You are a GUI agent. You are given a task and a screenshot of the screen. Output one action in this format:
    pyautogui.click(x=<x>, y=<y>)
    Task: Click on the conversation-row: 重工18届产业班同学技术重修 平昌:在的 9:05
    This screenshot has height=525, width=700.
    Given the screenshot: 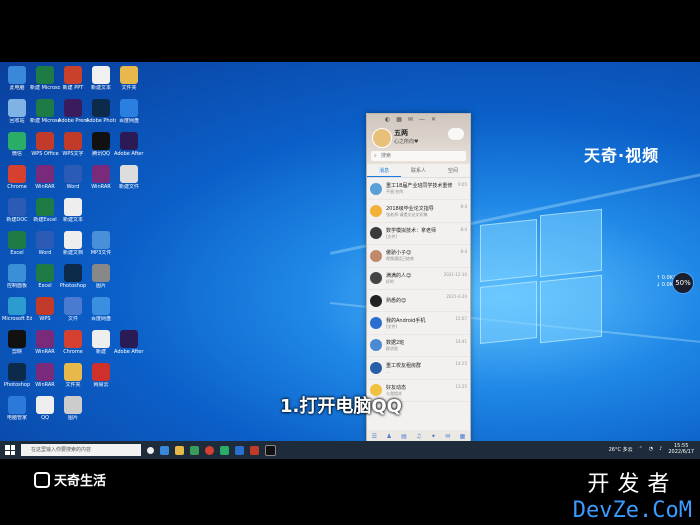 What is the action you would take?
    pyautogui.click(x=418, y=189)
    